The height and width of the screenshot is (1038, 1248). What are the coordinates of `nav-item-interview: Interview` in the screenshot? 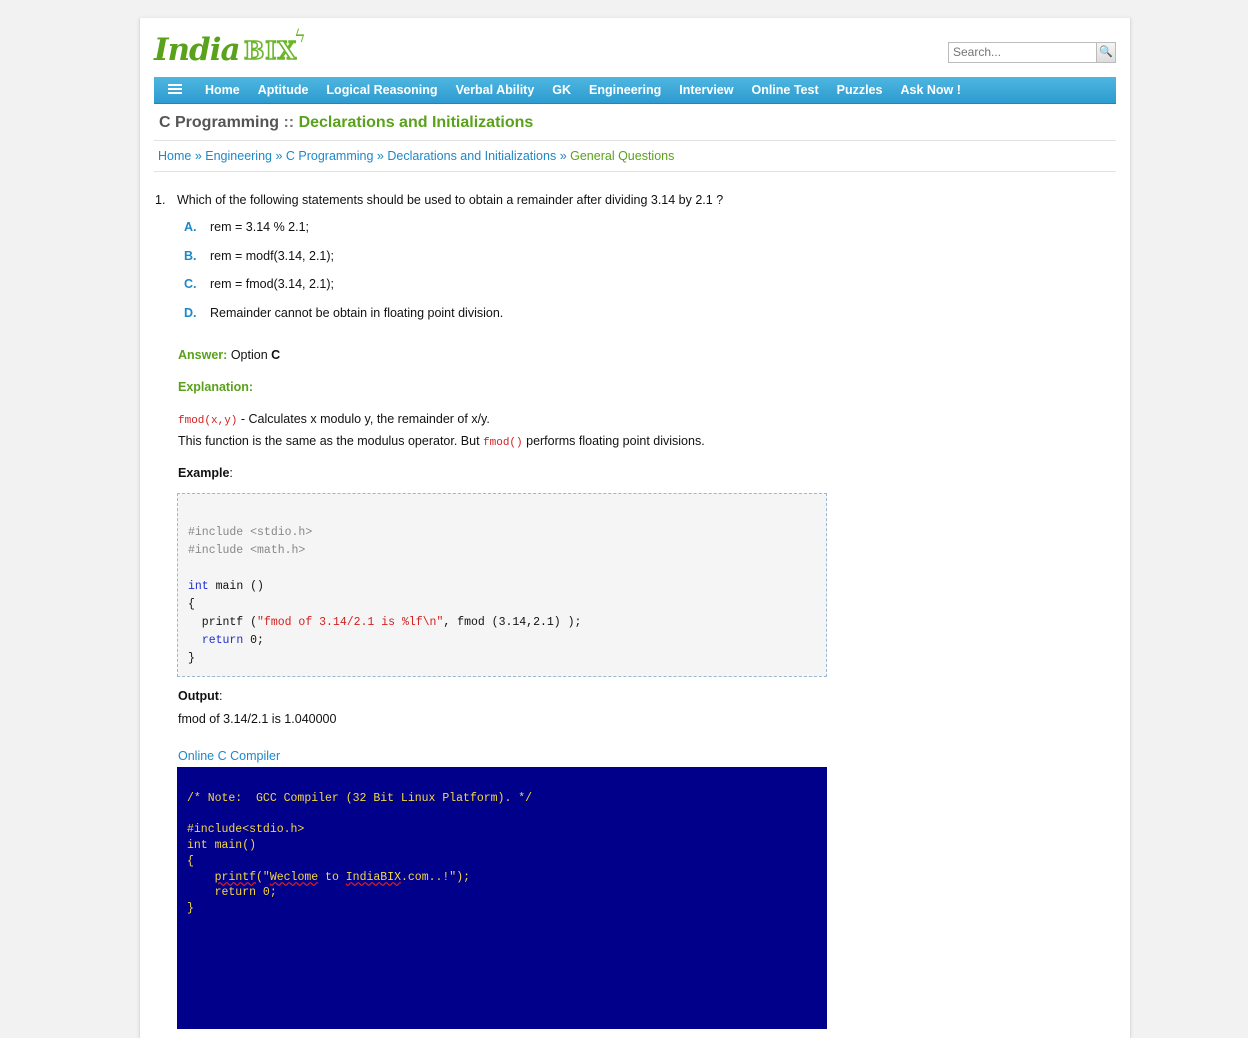 It's located at (706, 90).